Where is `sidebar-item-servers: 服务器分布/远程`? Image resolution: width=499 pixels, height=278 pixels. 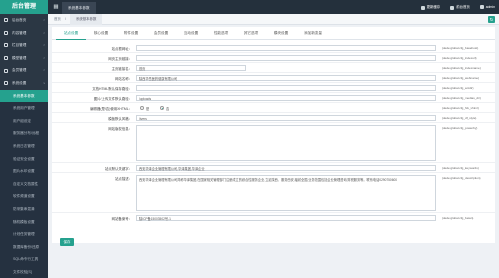
sidebar-item-servers: 服务器分布/远程 is located at coordinates (24, 133).